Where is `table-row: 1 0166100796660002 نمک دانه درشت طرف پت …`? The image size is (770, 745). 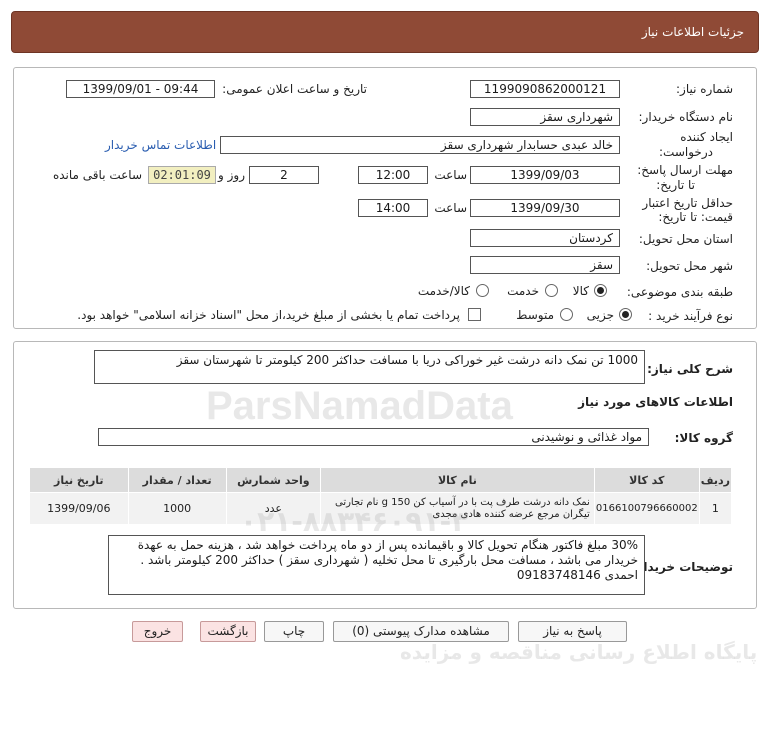
table-row: 1 0166100796660002 نمک دانه درشت طرف پت … is located at coordinates (381, 508).